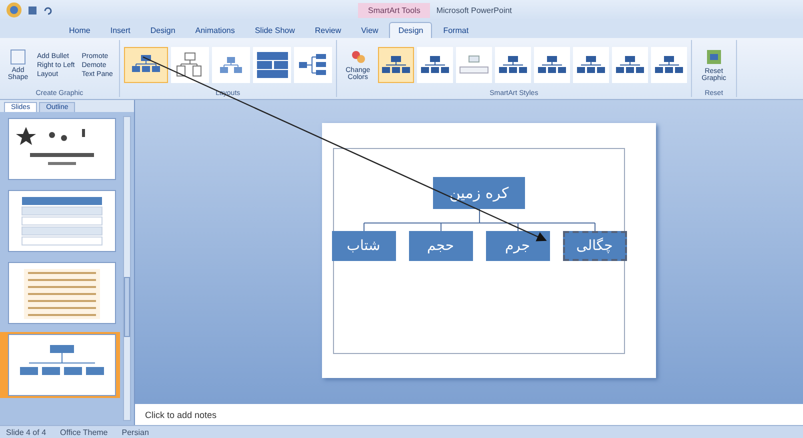 The height and width of the screenshot is (438, 803). What do you see at coordinates (14, 10) in the screenshot?
I see `office-logo-icon` at bounding box center [14, 10].